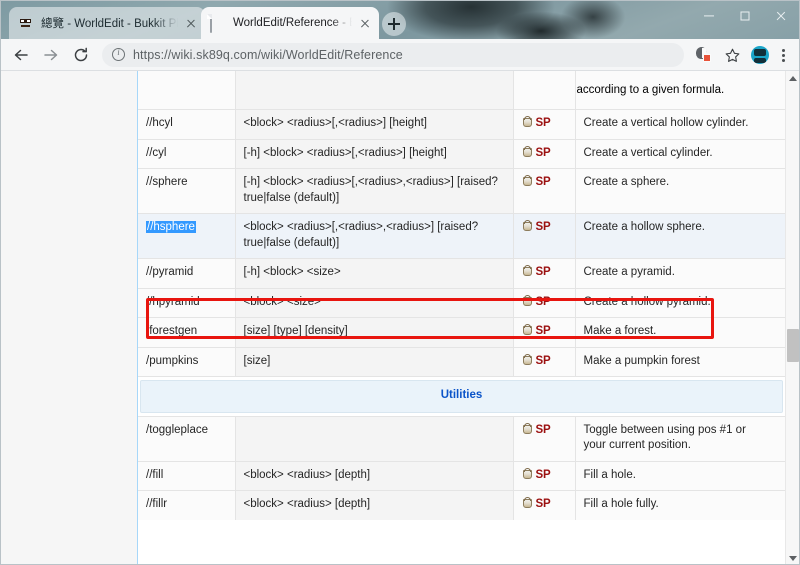 The height and width of the screenshot is (565, 800). Describe the element at coordinates (644, 227) in the screenshot. I see `command-description: Create a hollow sphere.` at that location.